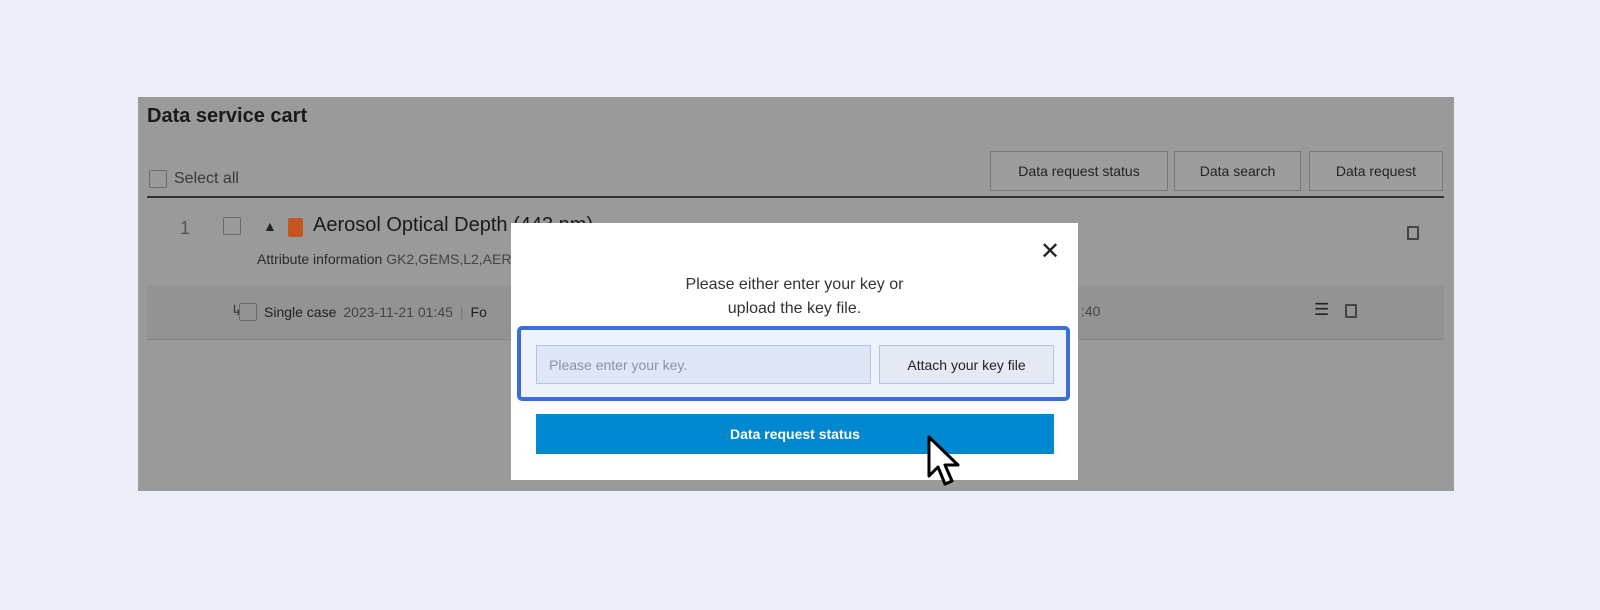 Image resolution: width=1600 pixels, height=610 pixels. What do you see at coordinates (227, 116) in the screenshot?
I see `page-title: Data service cart` at bounding box center [227, 116].